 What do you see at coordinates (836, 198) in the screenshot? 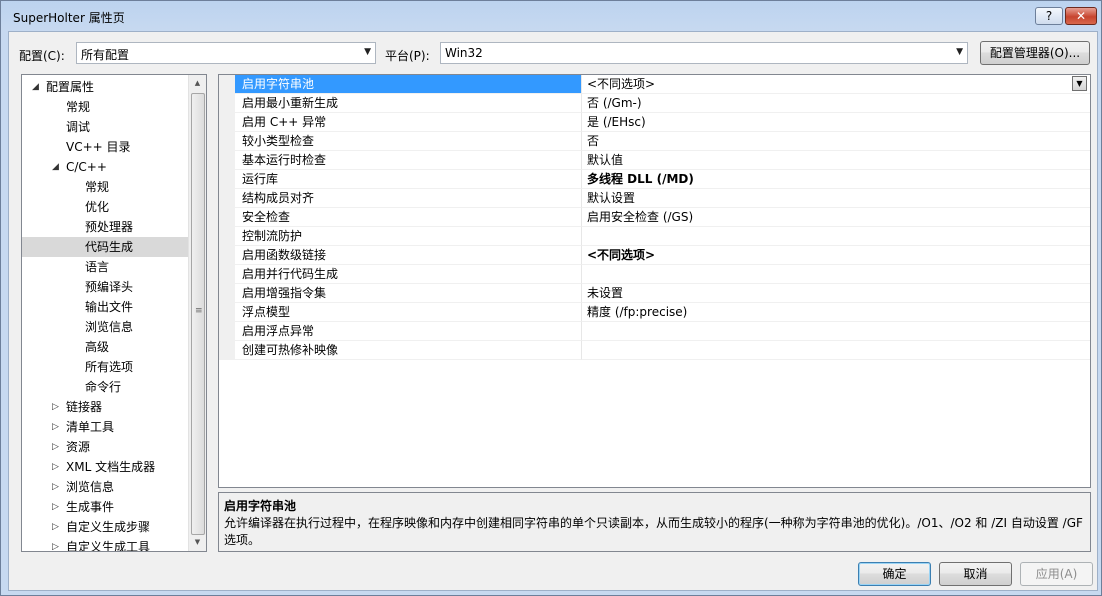
I see `property-value: 默认设置` at bounding box center [836, 198].